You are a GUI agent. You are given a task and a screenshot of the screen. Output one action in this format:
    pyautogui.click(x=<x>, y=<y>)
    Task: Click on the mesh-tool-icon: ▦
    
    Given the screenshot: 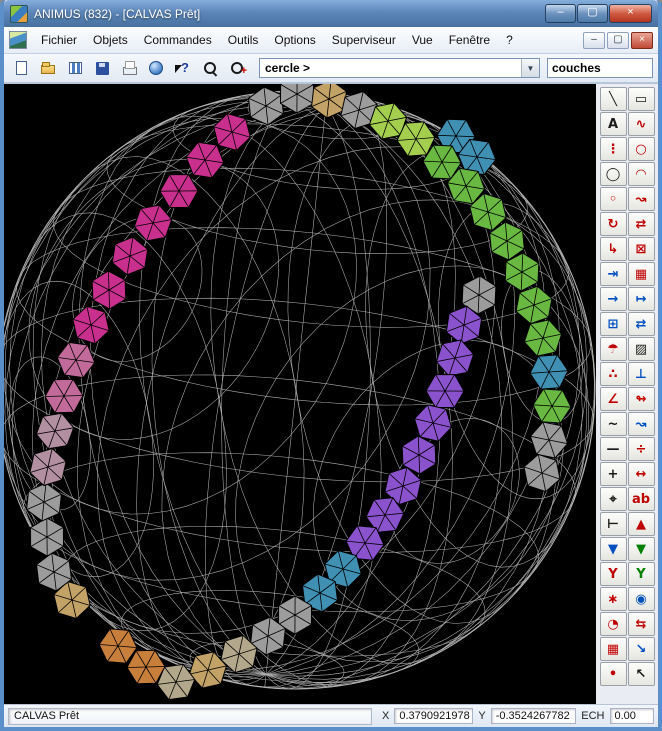 What is the action you would take?
    pyautogui.click(x=613, y=649)
    